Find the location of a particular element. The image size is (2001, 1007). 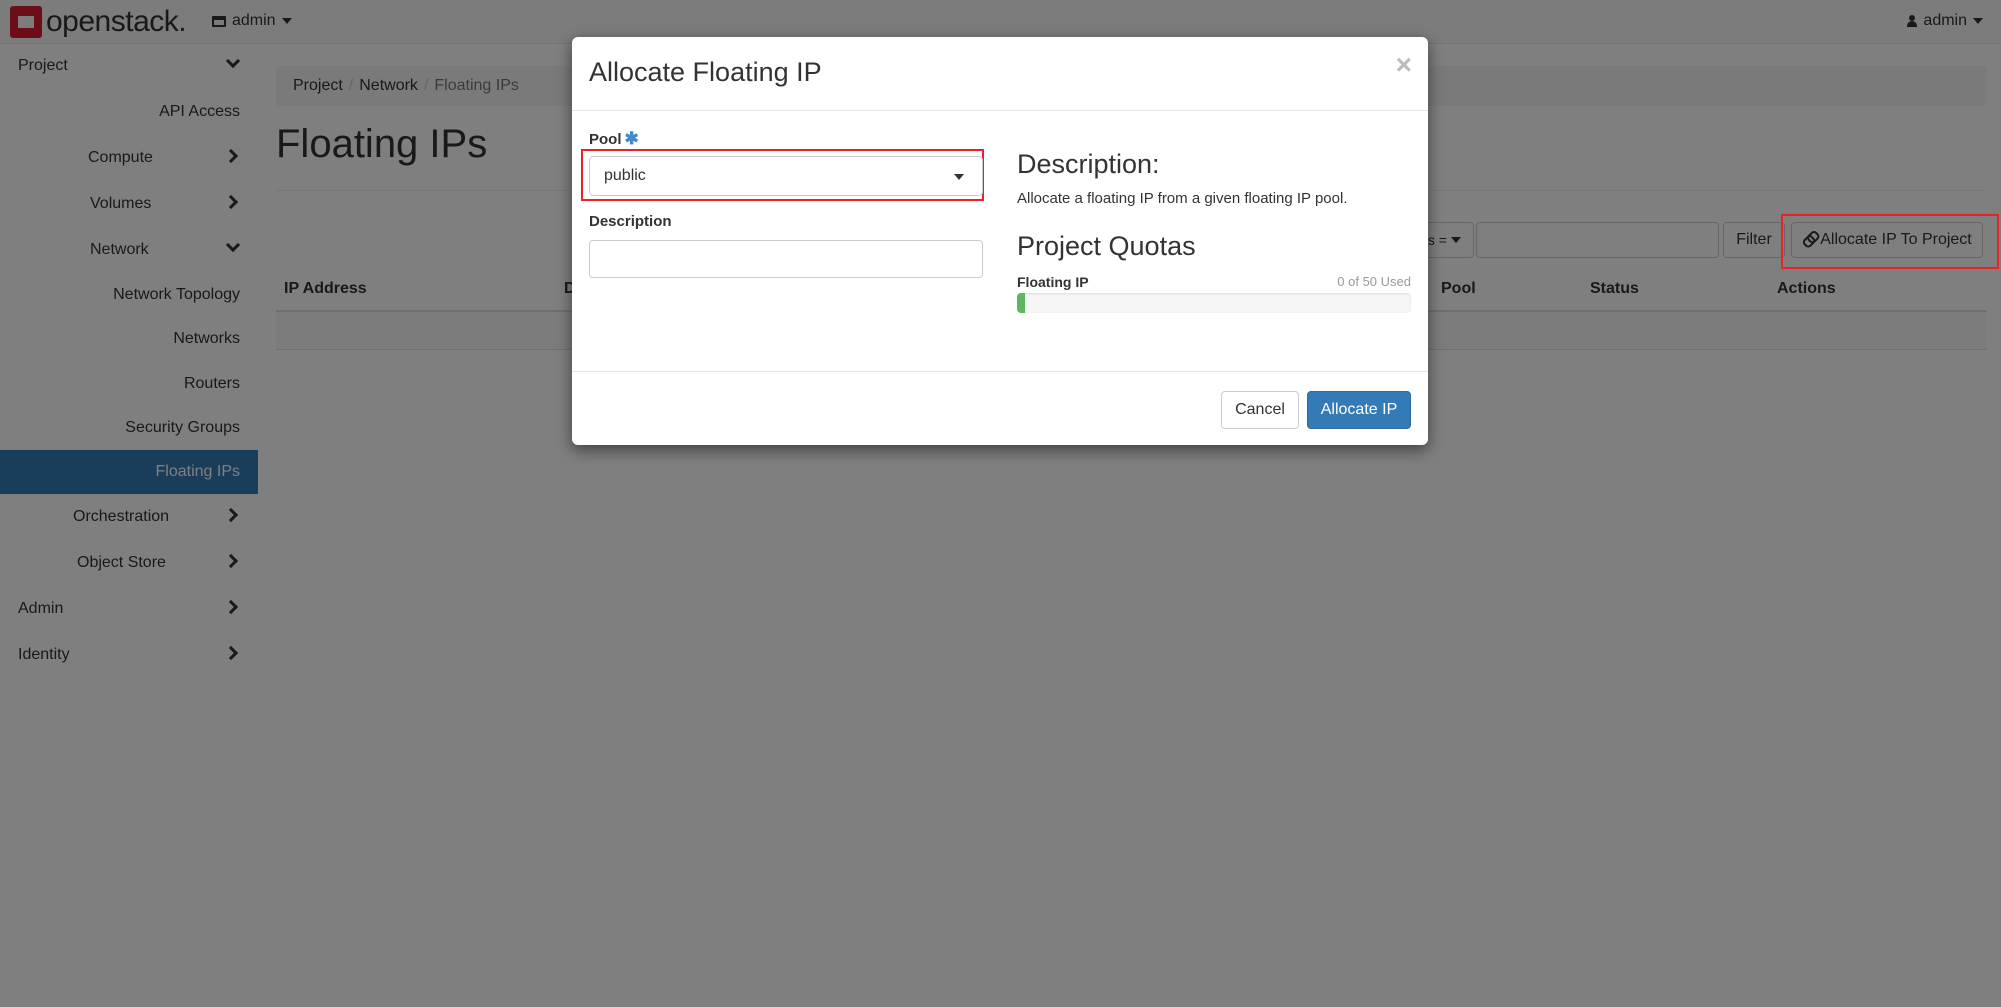

description-heading: Description: is located at coordinates (1088, 164).